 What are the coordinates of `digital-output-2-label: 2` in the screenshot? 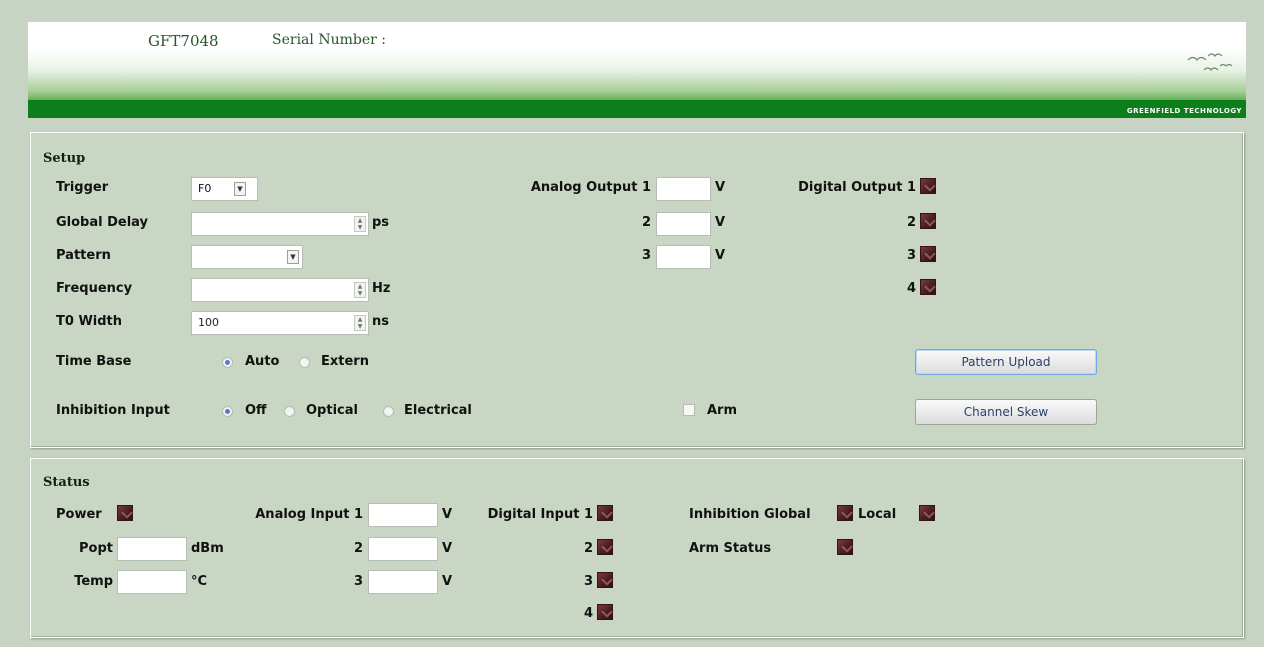 It's located at (911, 222).